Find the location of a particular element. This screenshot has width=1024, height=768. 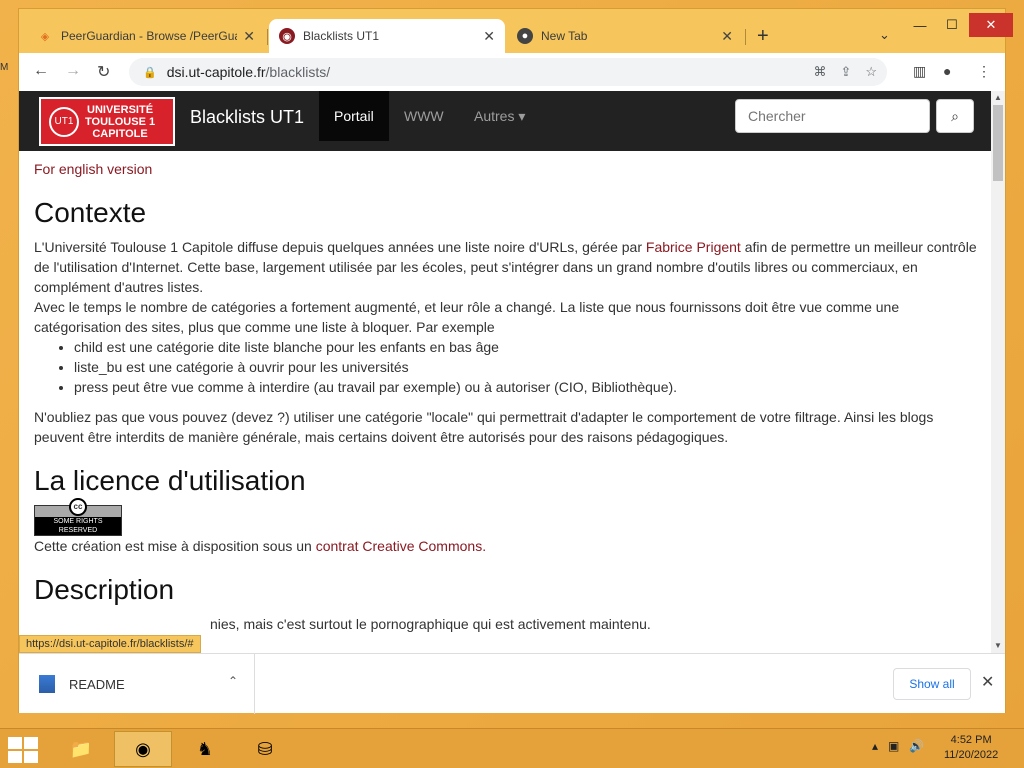

scroll-up-arrow-icon: ▲ is located at coordinates (998, 97).